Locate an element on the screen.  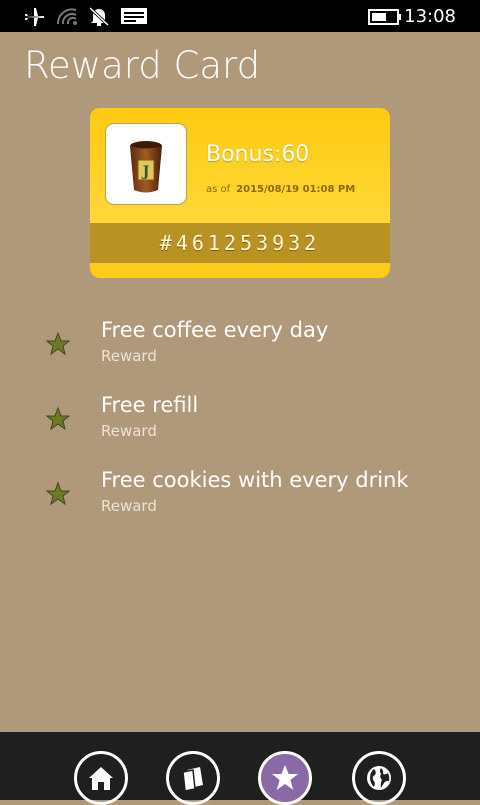
quiet-hours-icon is located at coordinates (99, 16).